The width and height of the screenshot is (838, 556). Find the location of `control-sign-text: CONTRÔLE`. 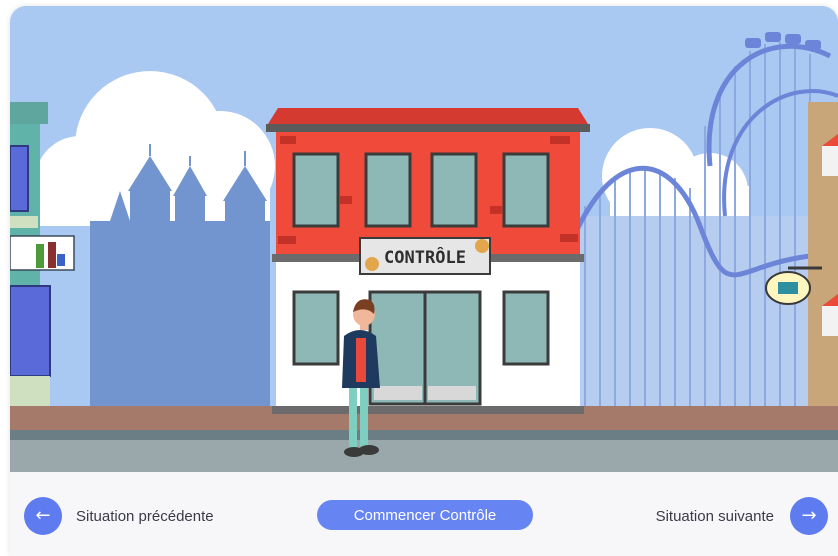

control-sign-text: CONTRÔLE is located at coordinates (425, 257).